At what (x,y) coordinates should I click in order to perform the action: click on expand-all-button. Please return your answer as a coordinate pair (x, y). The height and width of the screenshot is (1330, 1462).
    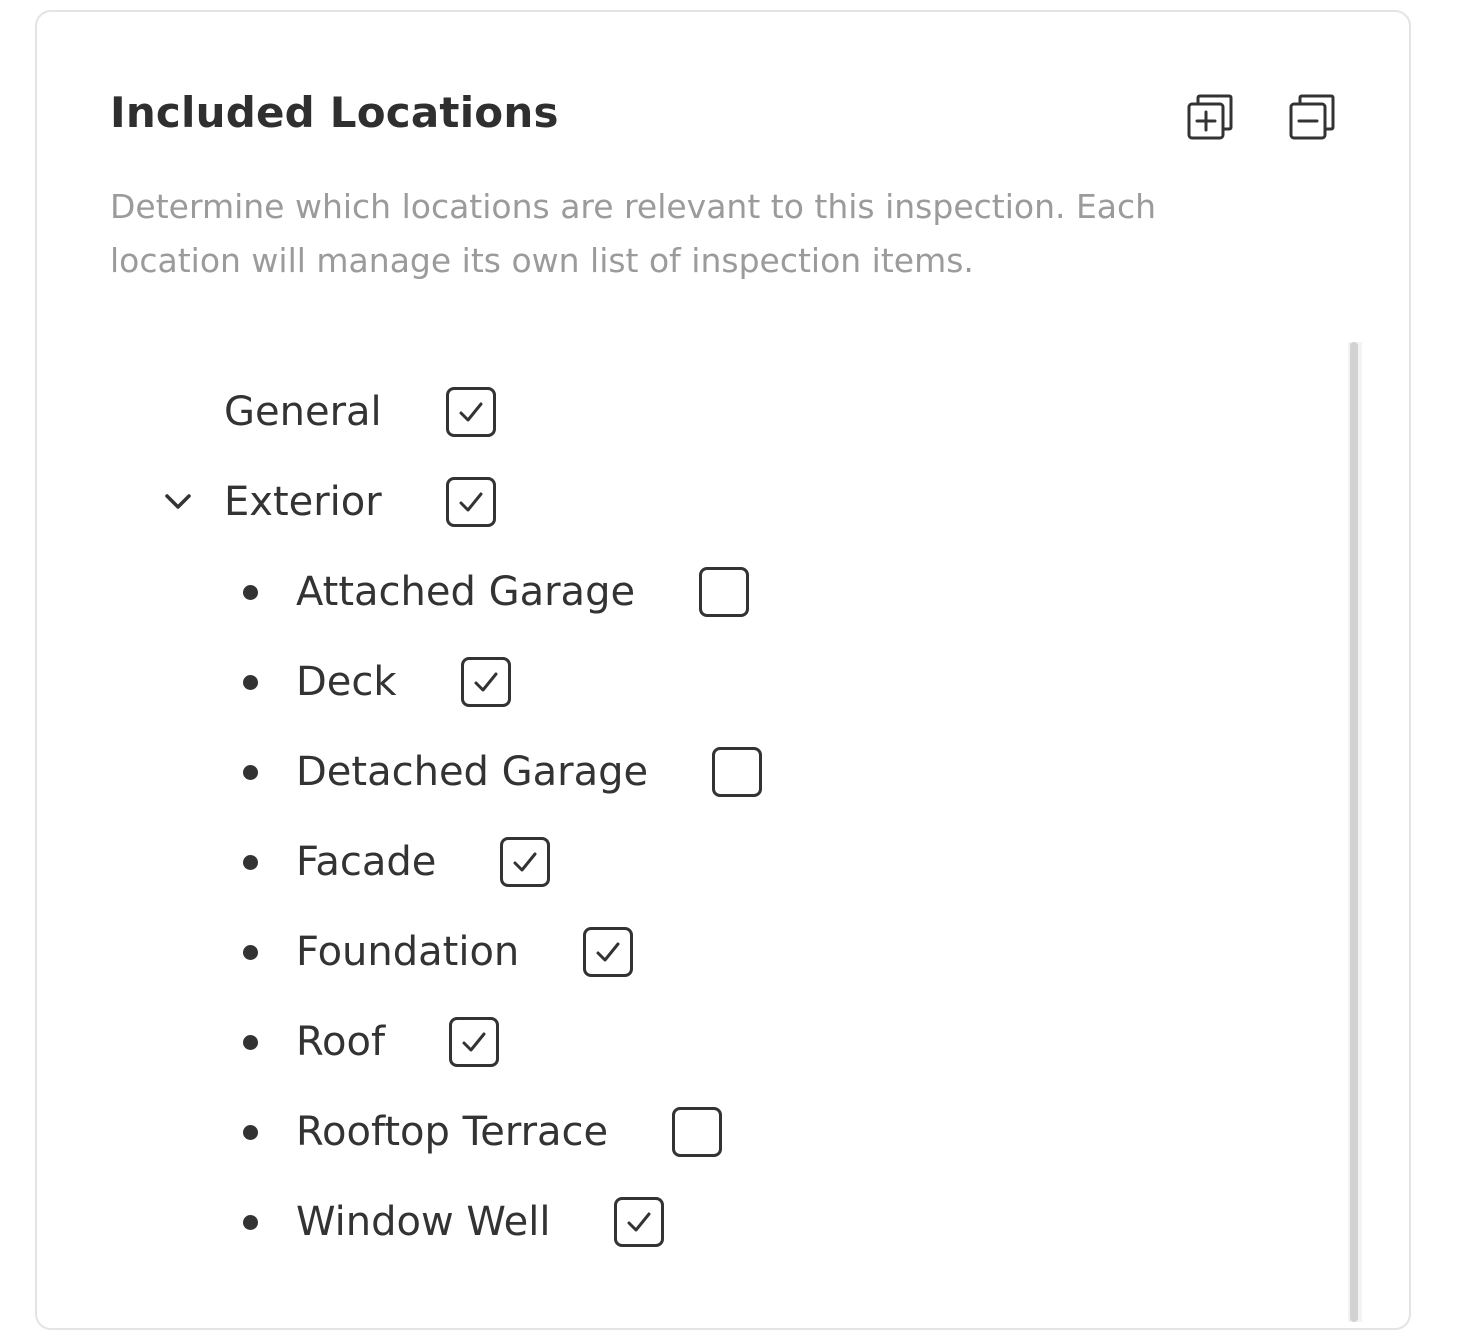
    Looking at the image, I should click on (1210, 117).